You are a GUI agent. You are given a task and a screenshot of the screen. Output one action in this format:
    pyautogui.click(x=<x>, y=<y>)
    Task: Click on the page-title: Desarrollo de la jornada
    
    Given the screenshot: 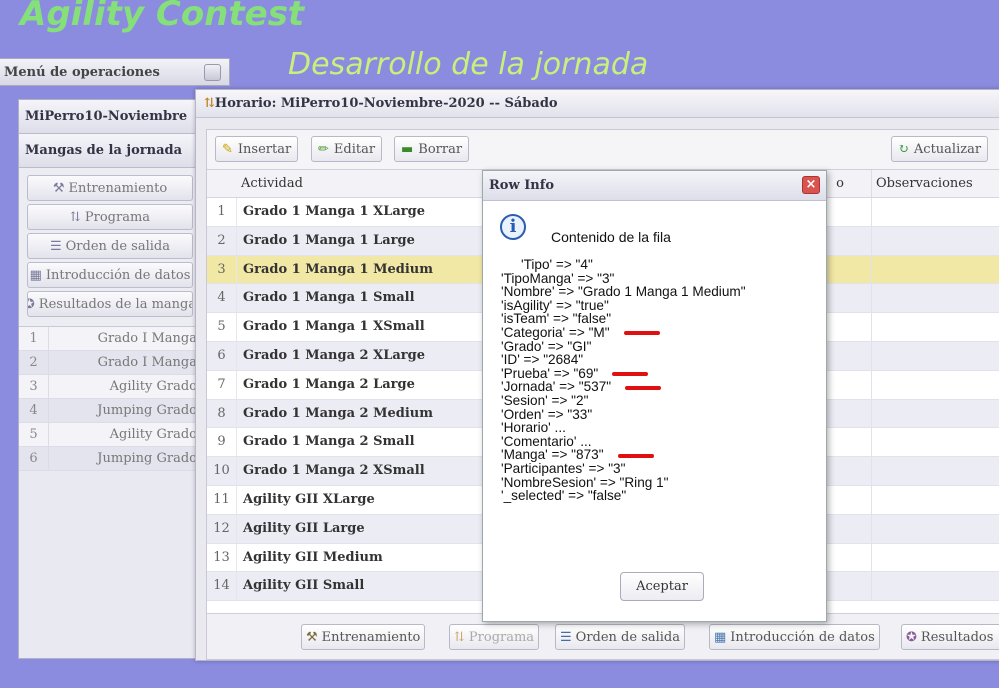 What is the action you would take?
    pyautogui.click(x=468, y=64)
    